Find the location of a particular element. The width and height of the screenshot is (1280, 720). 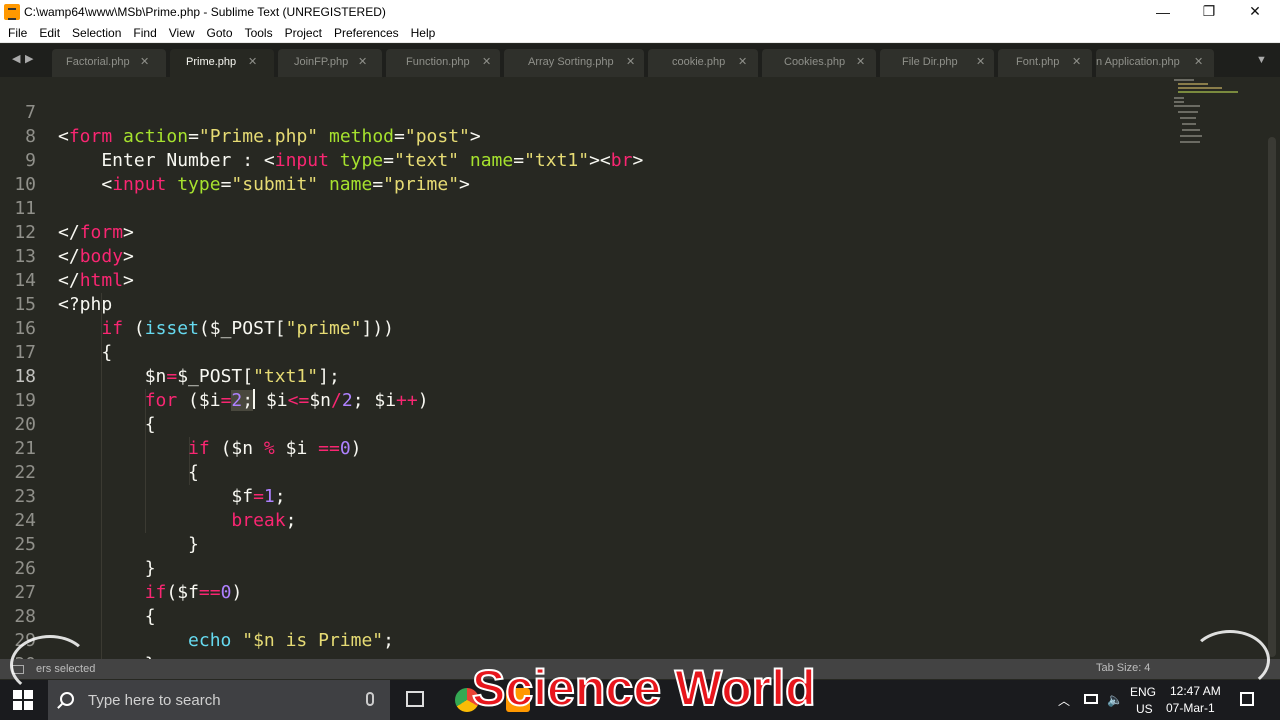

tab-joinfp: JoinFP.php ✕ is located at coordinates (330, 63).